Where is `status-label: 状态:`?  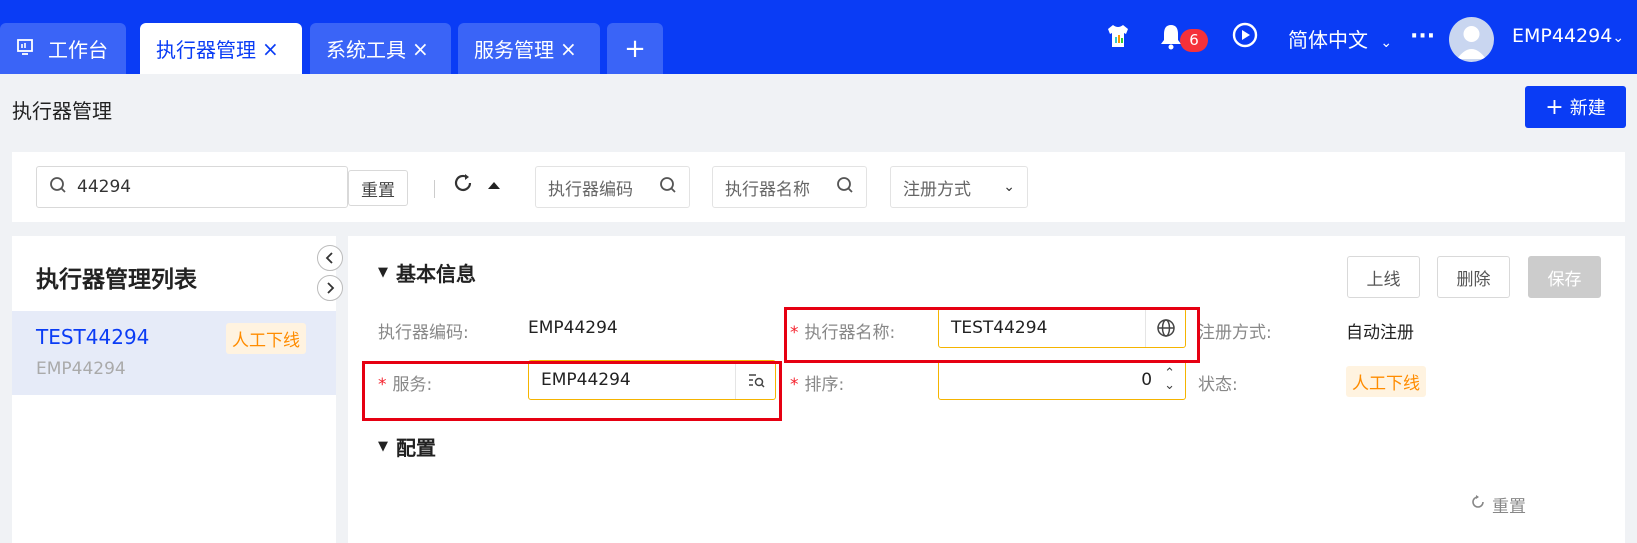 status-label: 状态: is located at coordinates (1218, 385).